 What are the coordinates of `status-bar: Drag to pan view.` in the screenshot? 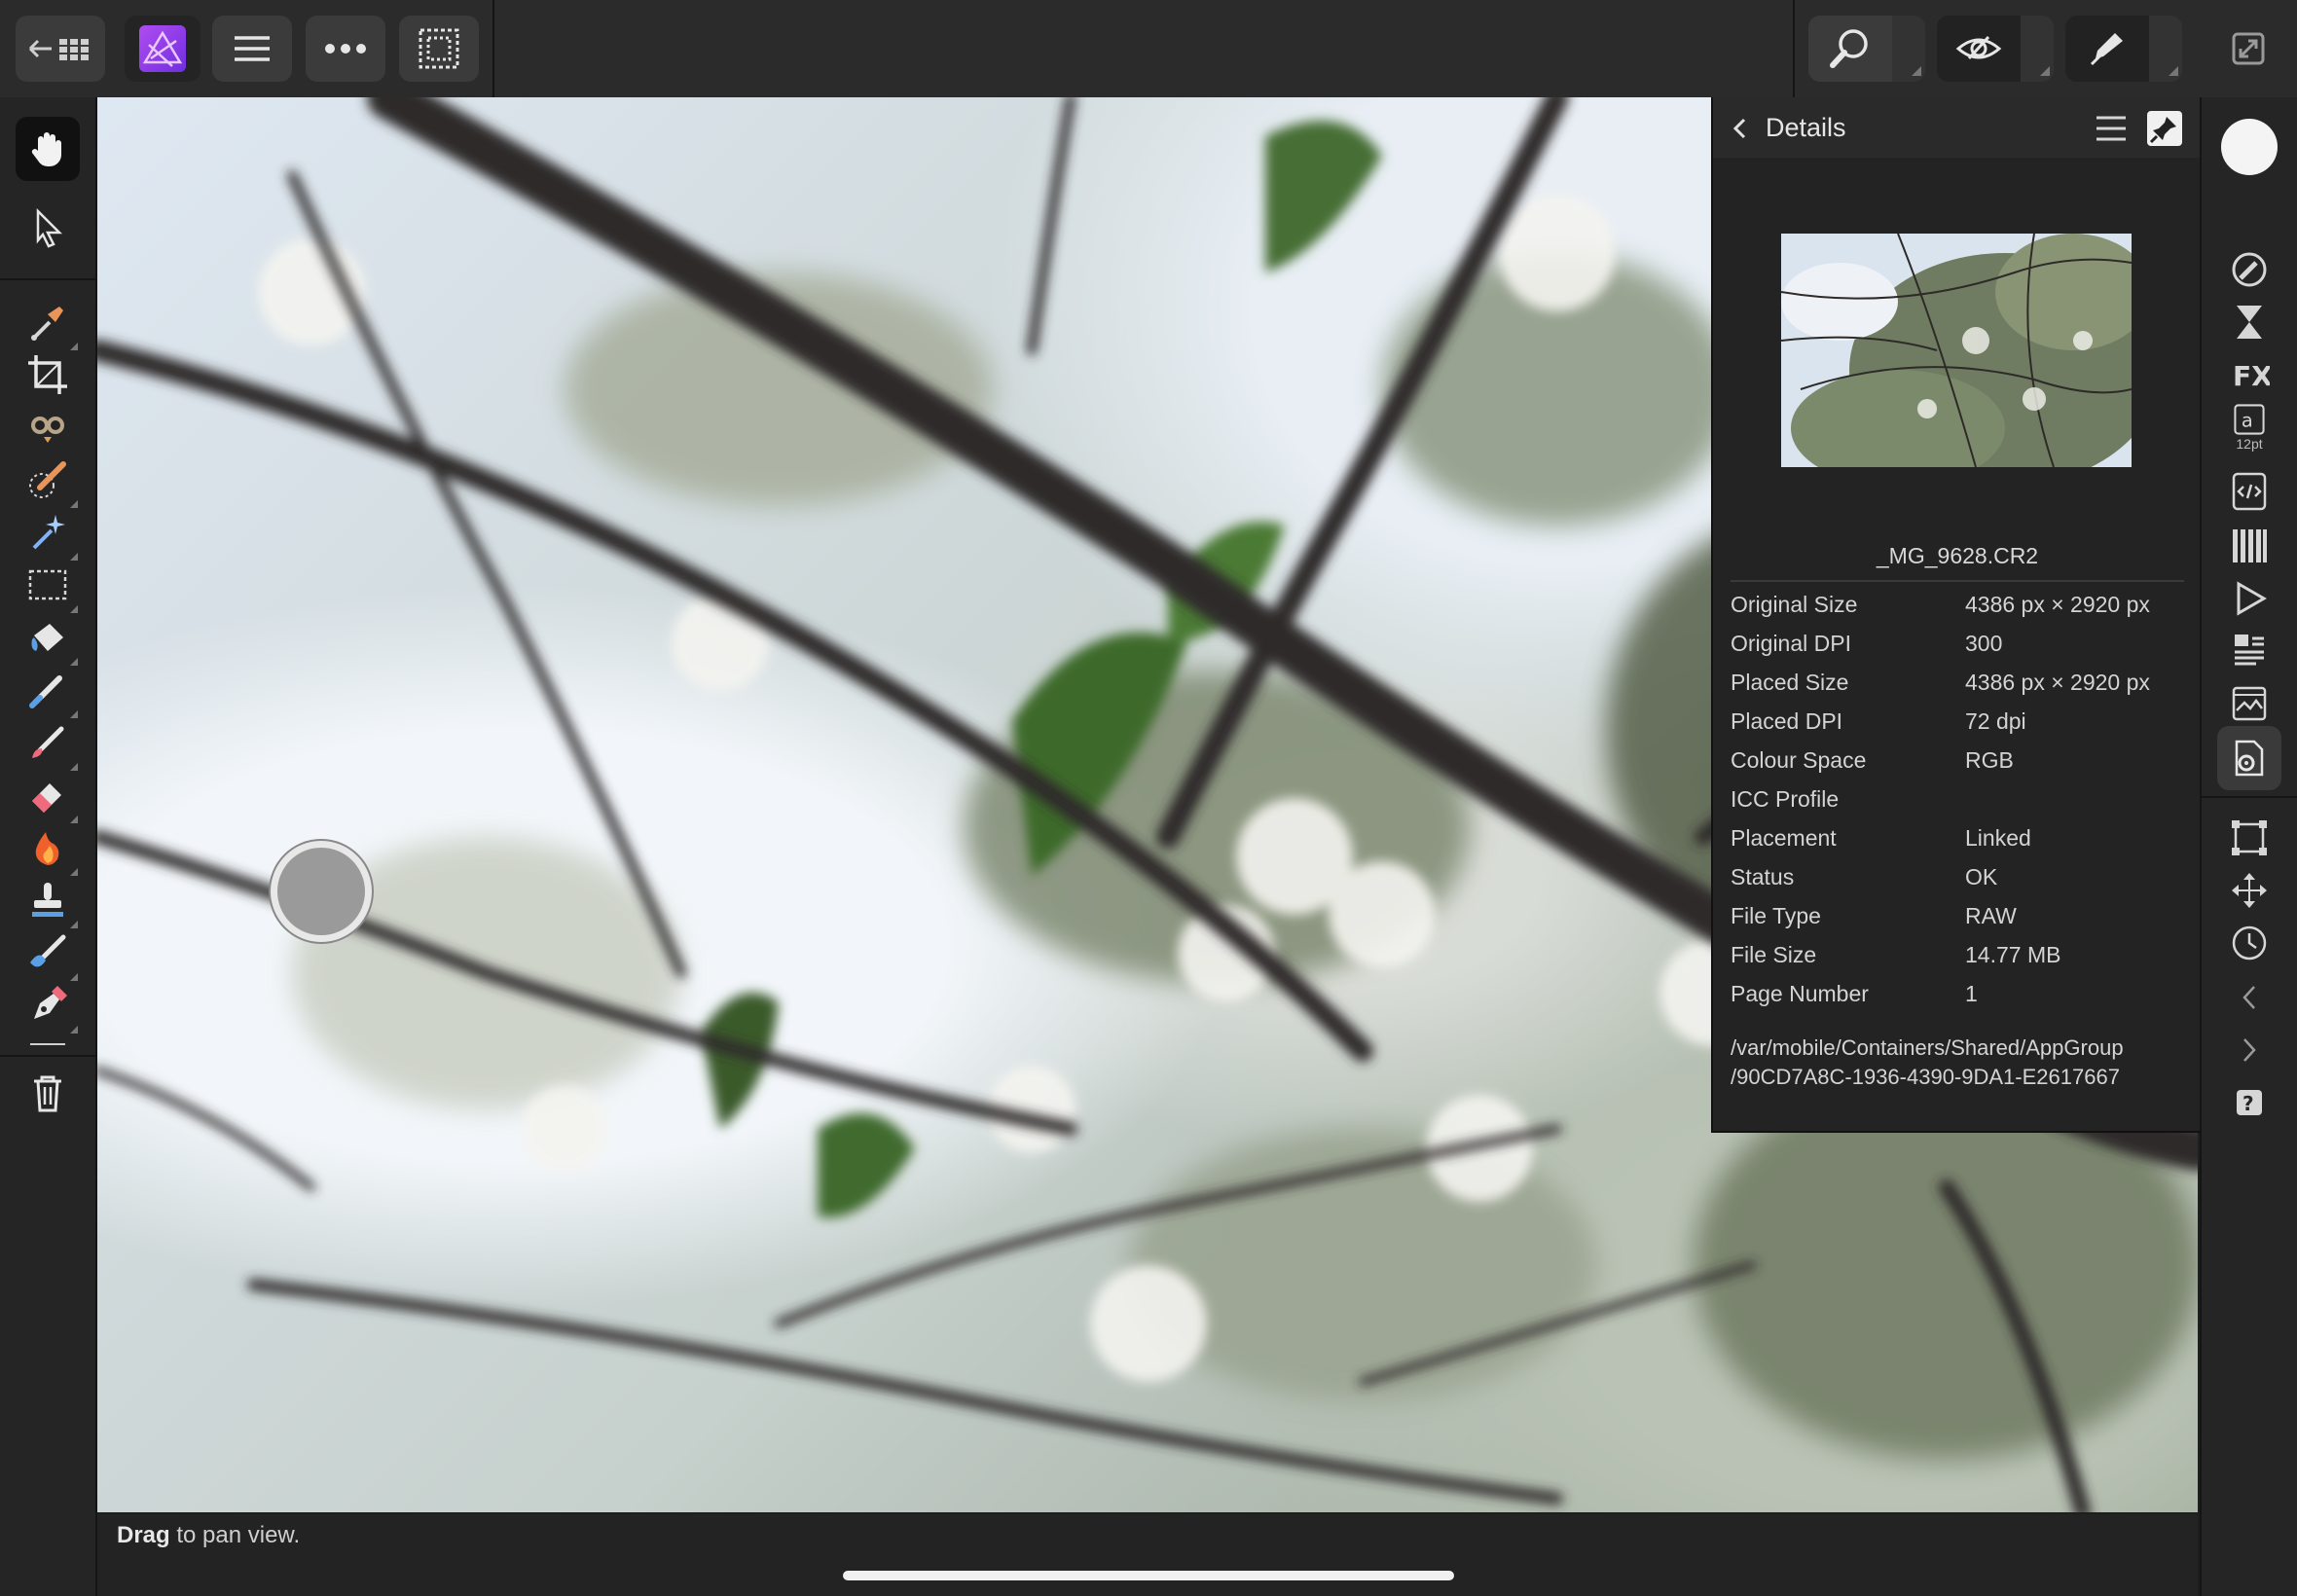 It's located at (1147, 1555).